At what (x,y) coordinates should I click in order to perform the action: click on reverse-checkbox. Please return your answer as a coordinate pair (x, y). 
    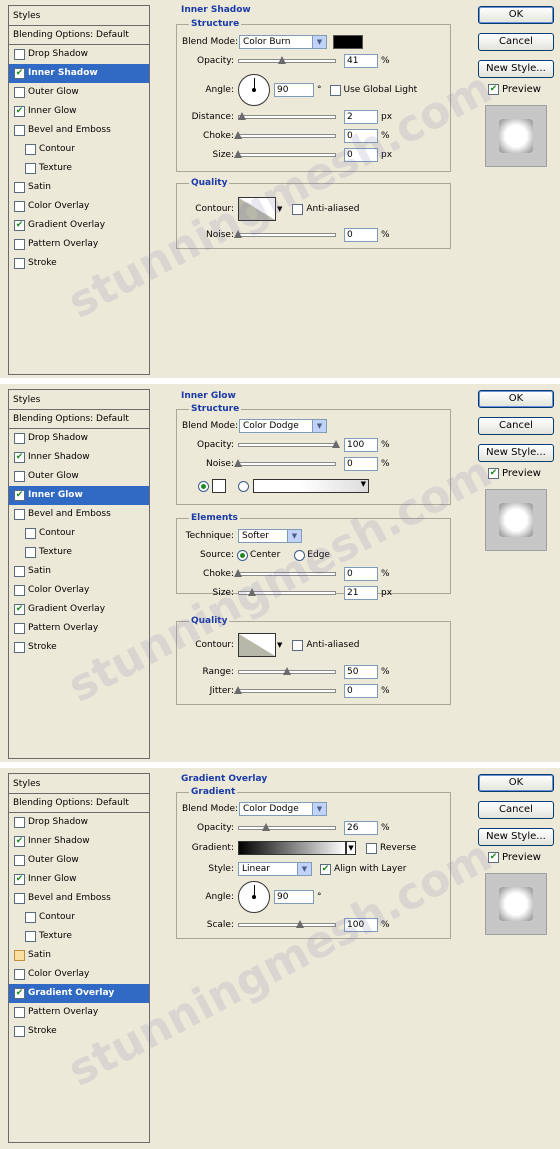
    Looking at the image, I should click on (371, 848).